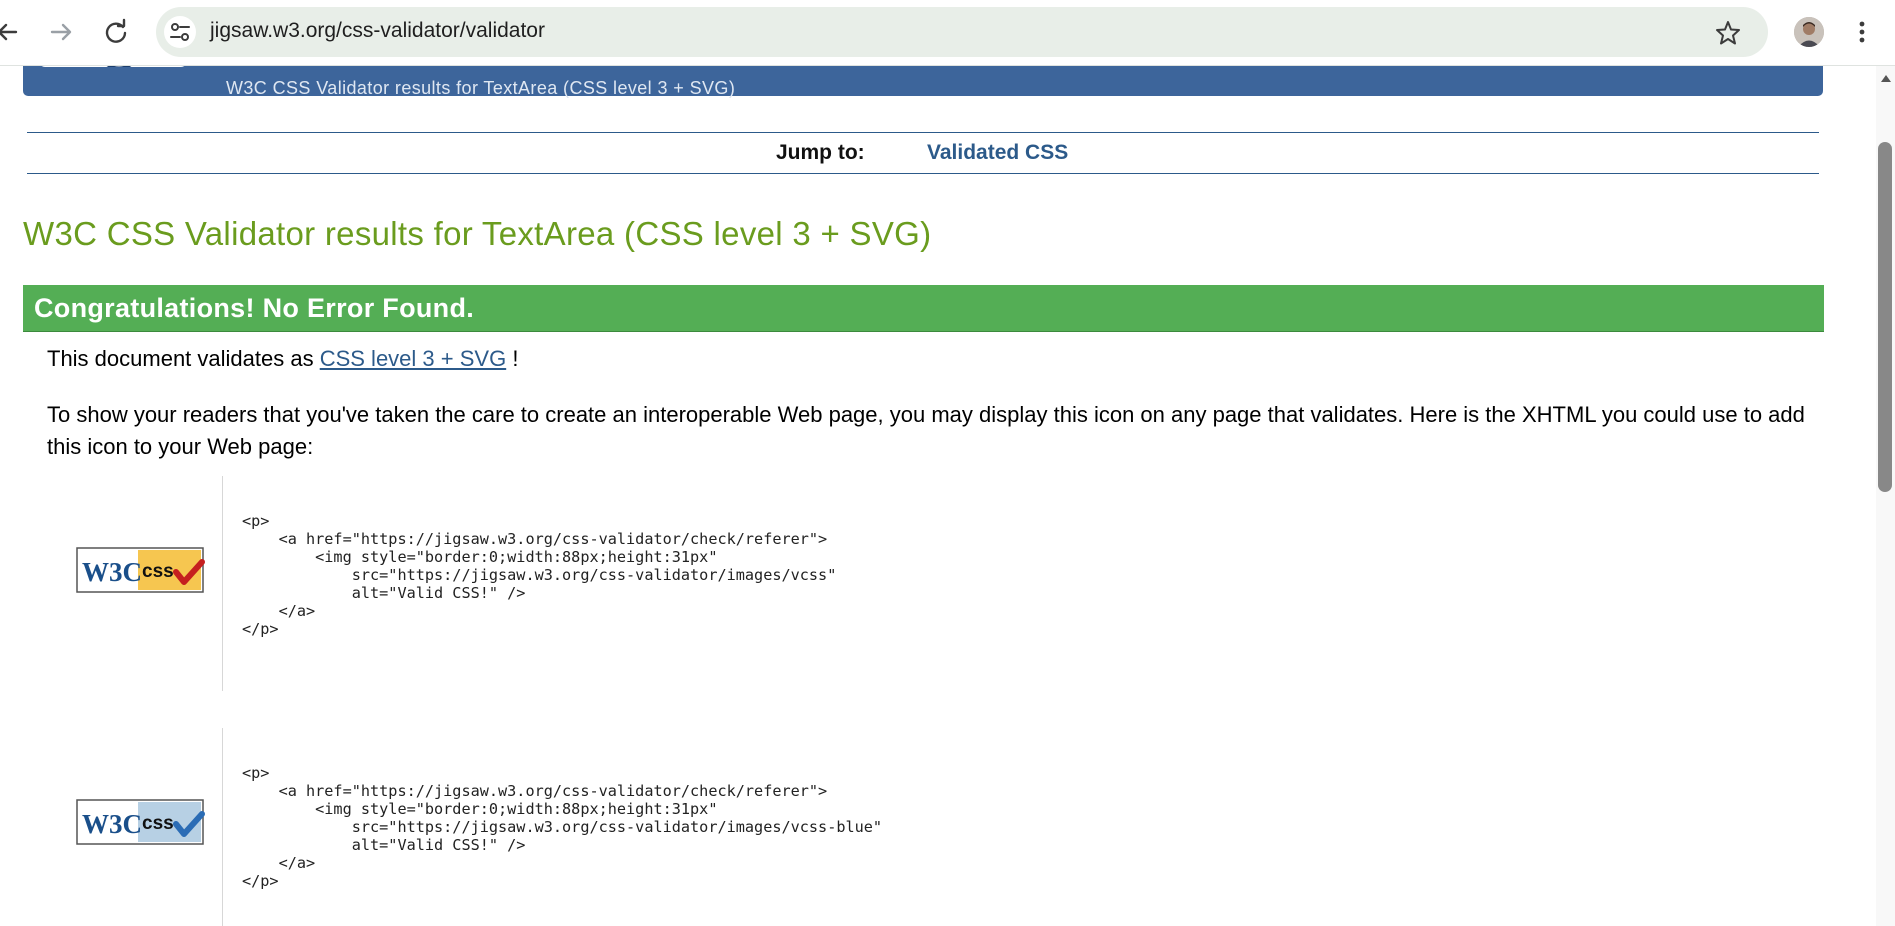 This screenshot has height=926, width=1895. I want to click on avatar-icon, so click(1809, 32).